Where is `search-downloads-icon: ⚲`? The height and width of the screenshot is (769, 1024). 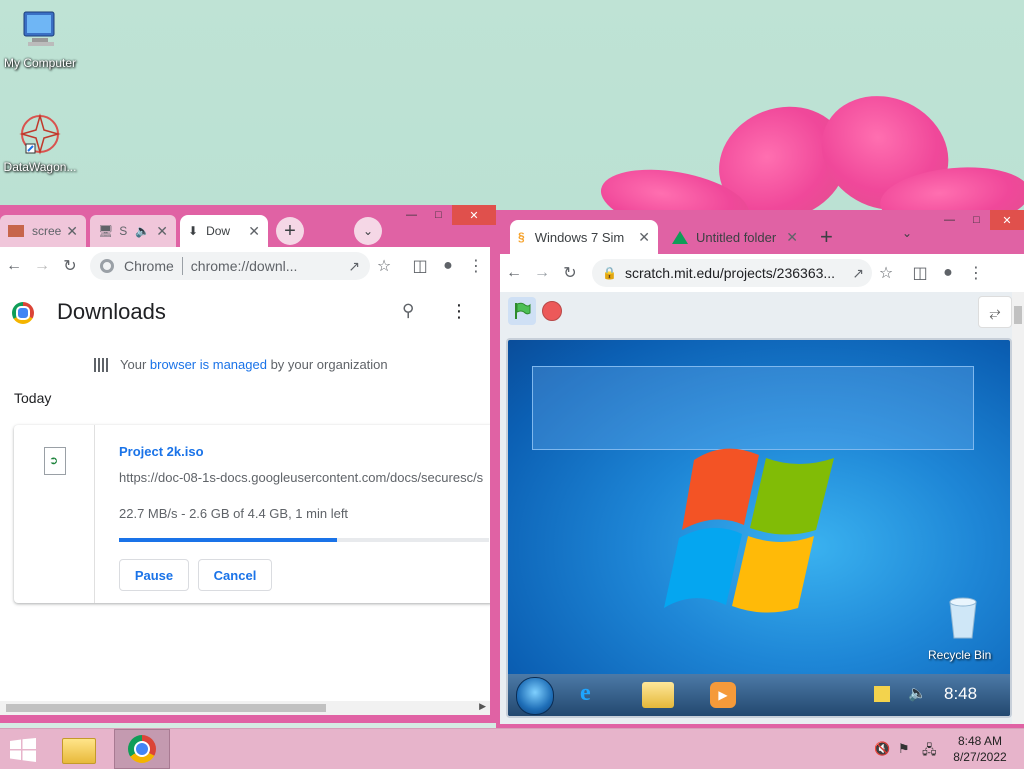
search-downloads-icon: ⚲ is located at coordinates (408, 311).